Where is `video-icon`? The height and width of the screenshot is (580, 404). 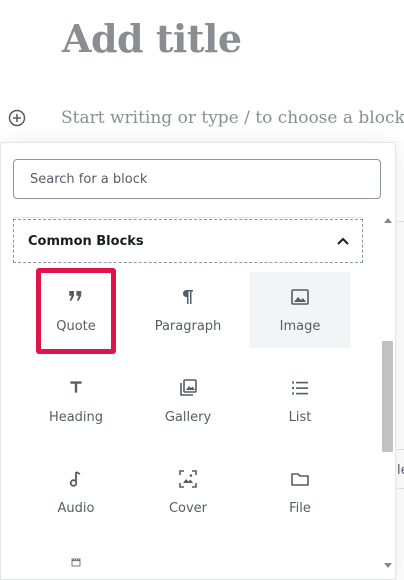
video-icon is located at coordinates (76, 562).